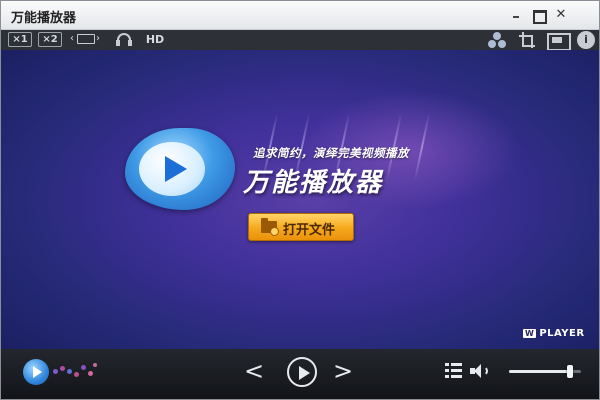  Describe the element at coordinates (36, 372) in the screenshot. I see `app-logo-icon` at that location.